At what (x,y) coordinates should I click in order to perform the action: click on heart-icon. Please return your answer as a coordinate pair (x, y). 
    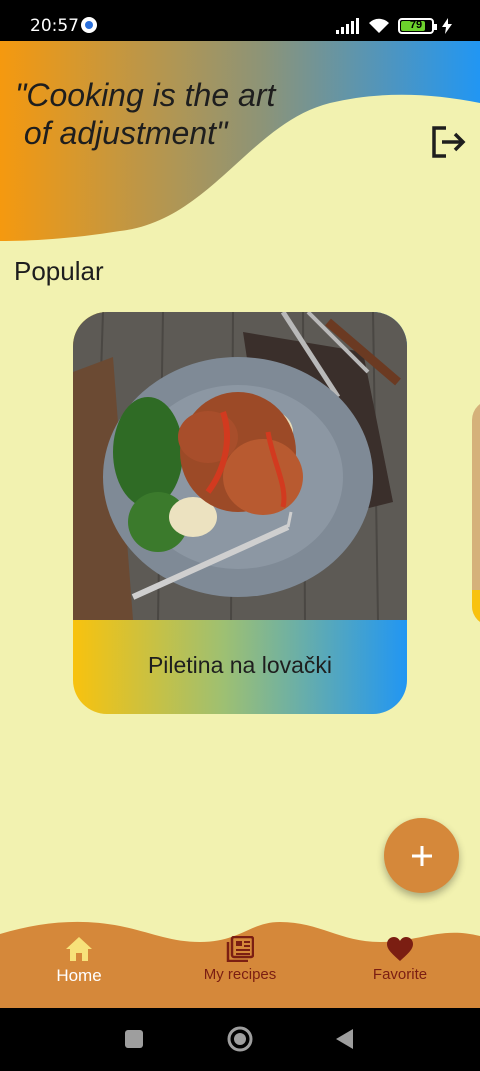
    Looking at the image, I should click on (400, 949).